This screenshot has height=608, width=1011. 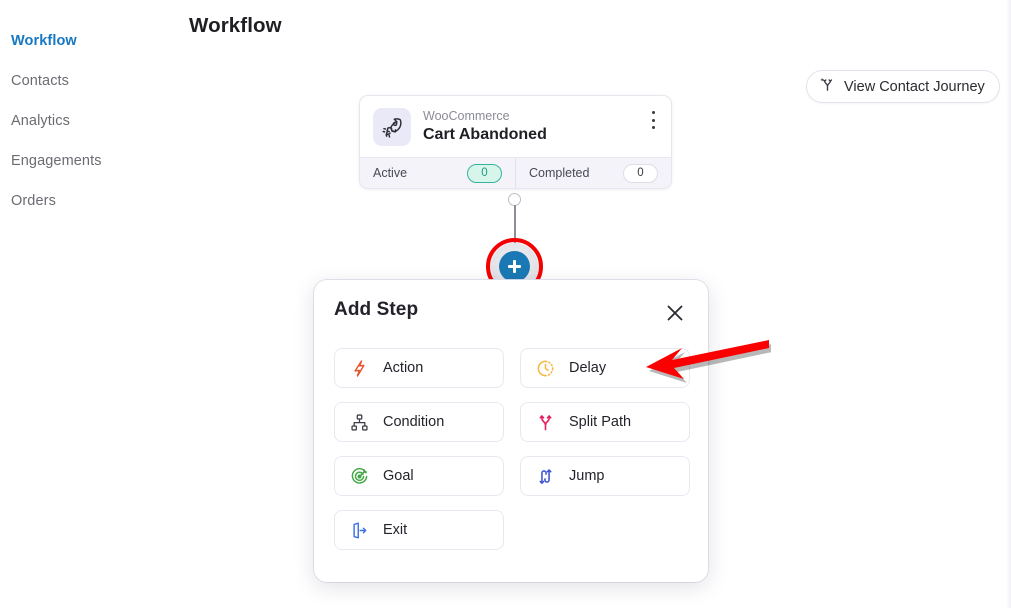 What do you see at coordinates (588, 368) in the screenshot?
I see `option-label: Delay` at bounding box center [588, 368].